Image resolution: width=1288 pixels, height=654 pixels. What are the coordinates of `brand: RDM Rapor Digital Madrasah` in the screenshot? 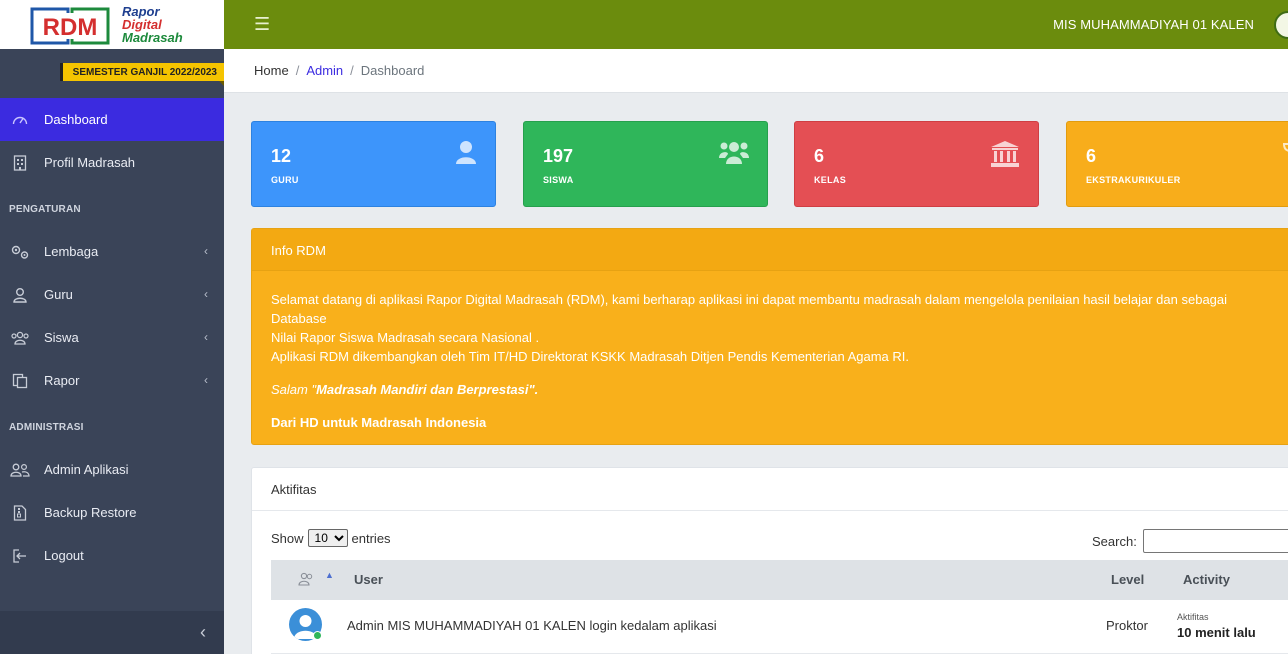 It's located at (112, 24).